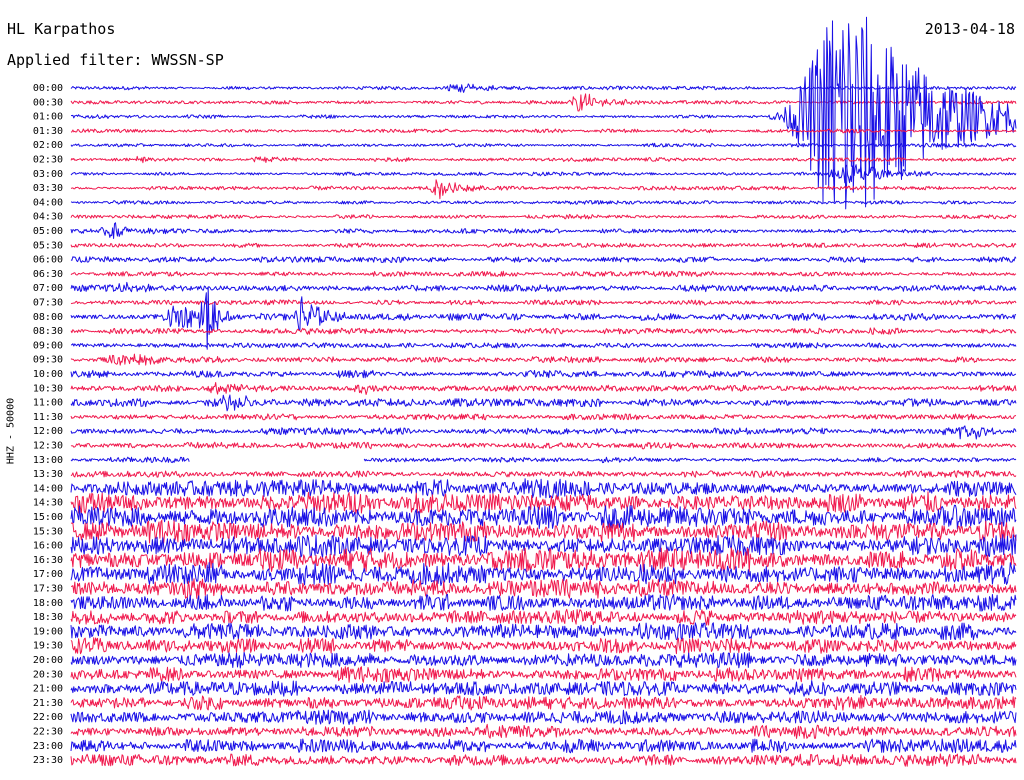 The image size is (1024, 780). What do you see at coordinates (543, 660) in the screenshot?
I see `trace-2000` at bounding box center [543, 660].